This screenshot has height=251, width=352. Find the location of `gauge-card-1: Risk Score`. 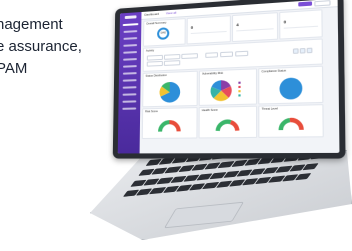

gauge-card-1: Risk Score is located at coordinates (169, 123).